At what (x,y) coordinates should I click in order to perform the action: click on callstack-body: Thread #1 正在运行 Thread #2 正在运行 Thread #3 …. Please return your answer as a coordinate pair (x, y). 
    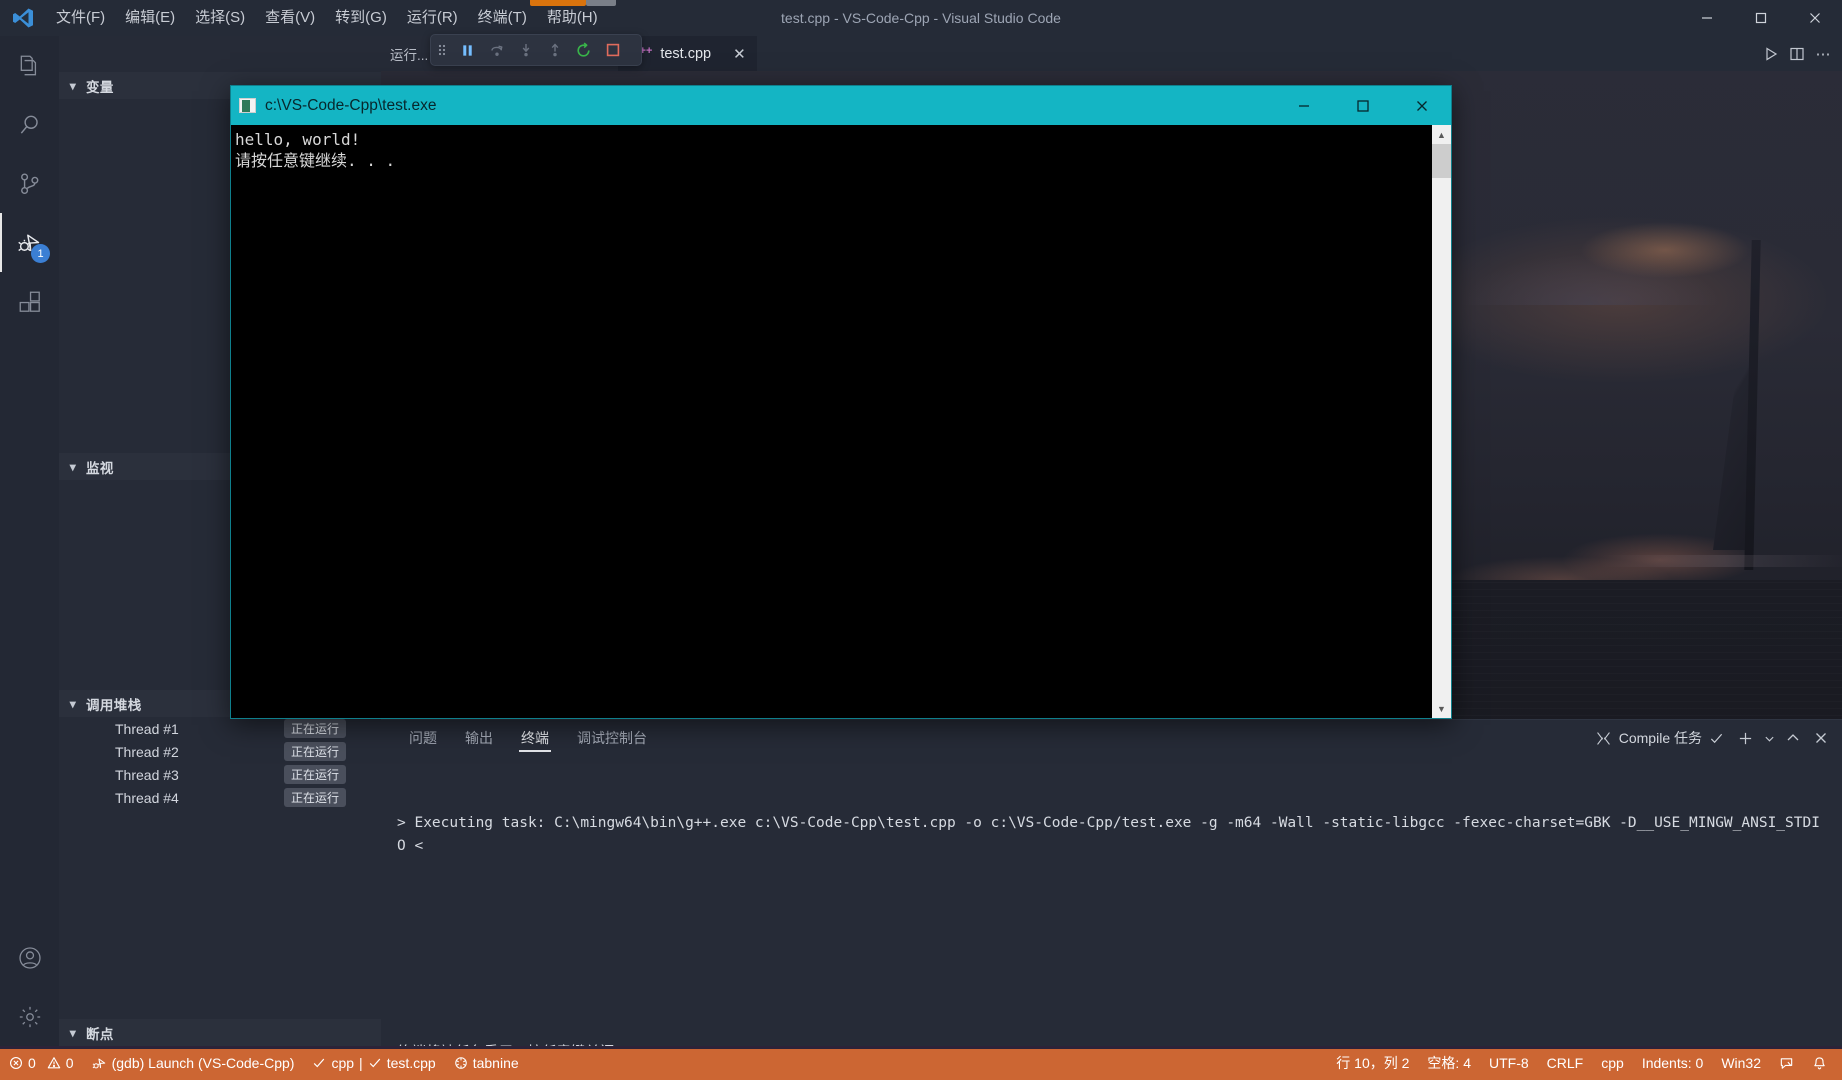
    Looking at the image, I should click on (220, 763).